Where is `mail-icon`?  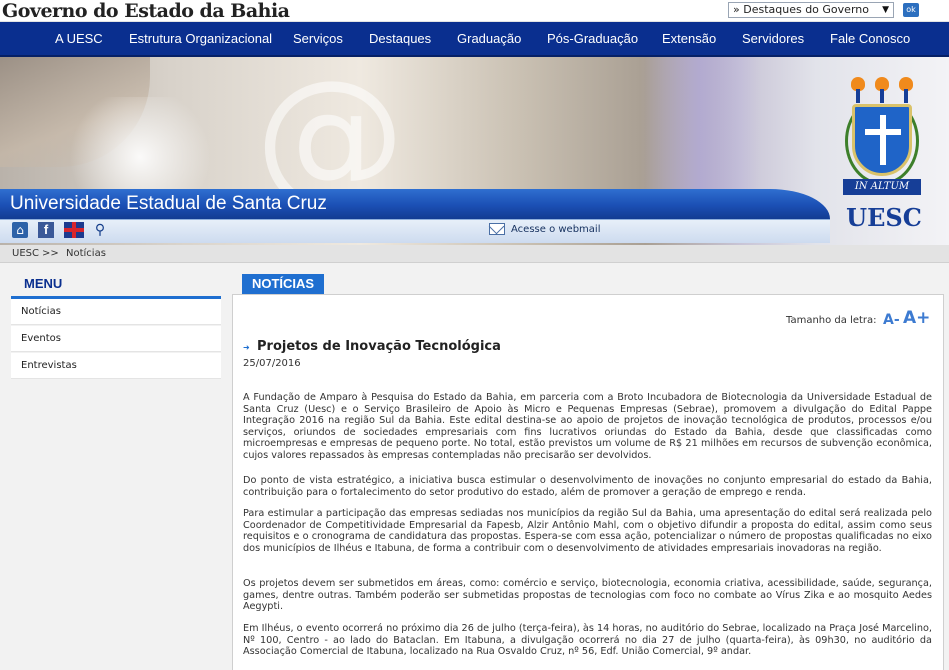
mail-icon is located at coordinates (497, 229).